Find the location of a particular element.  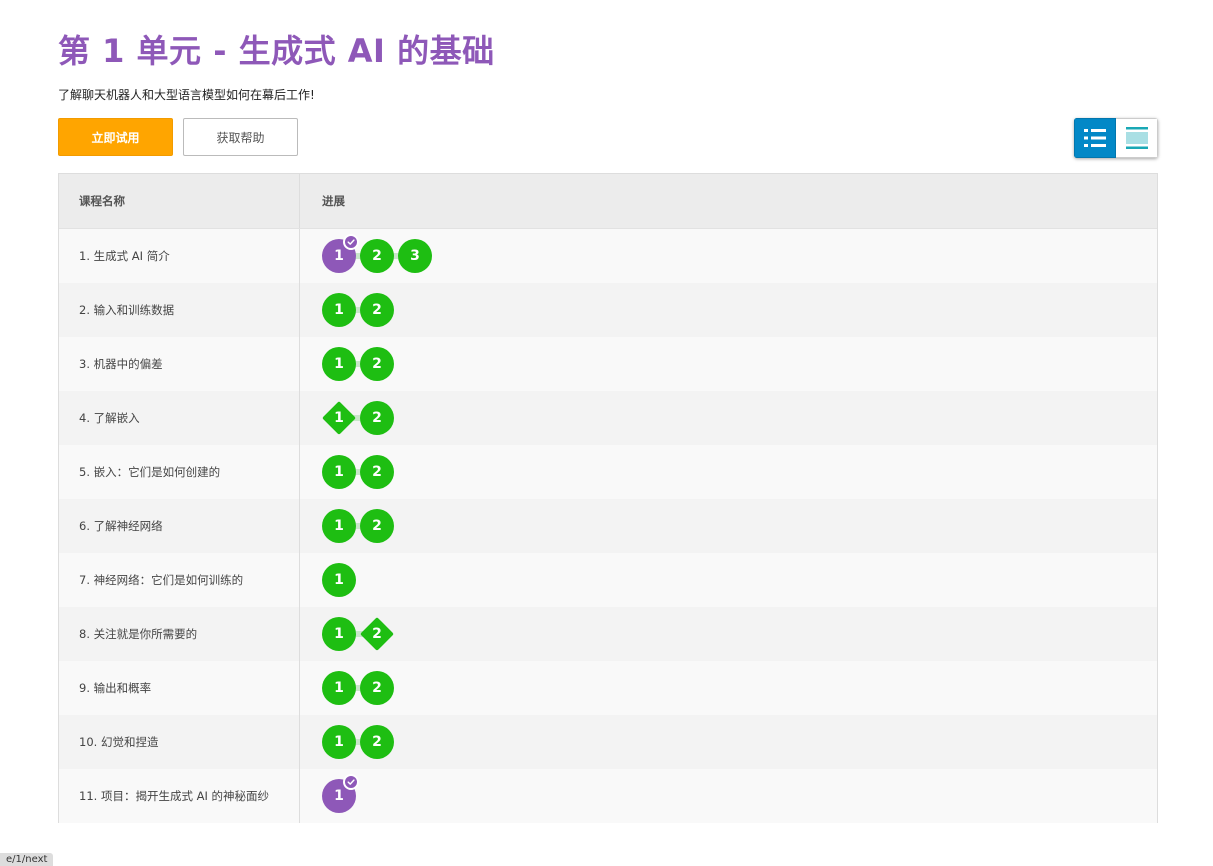

progress-steps: 1 2 3 is located at coordinates (422, 253).